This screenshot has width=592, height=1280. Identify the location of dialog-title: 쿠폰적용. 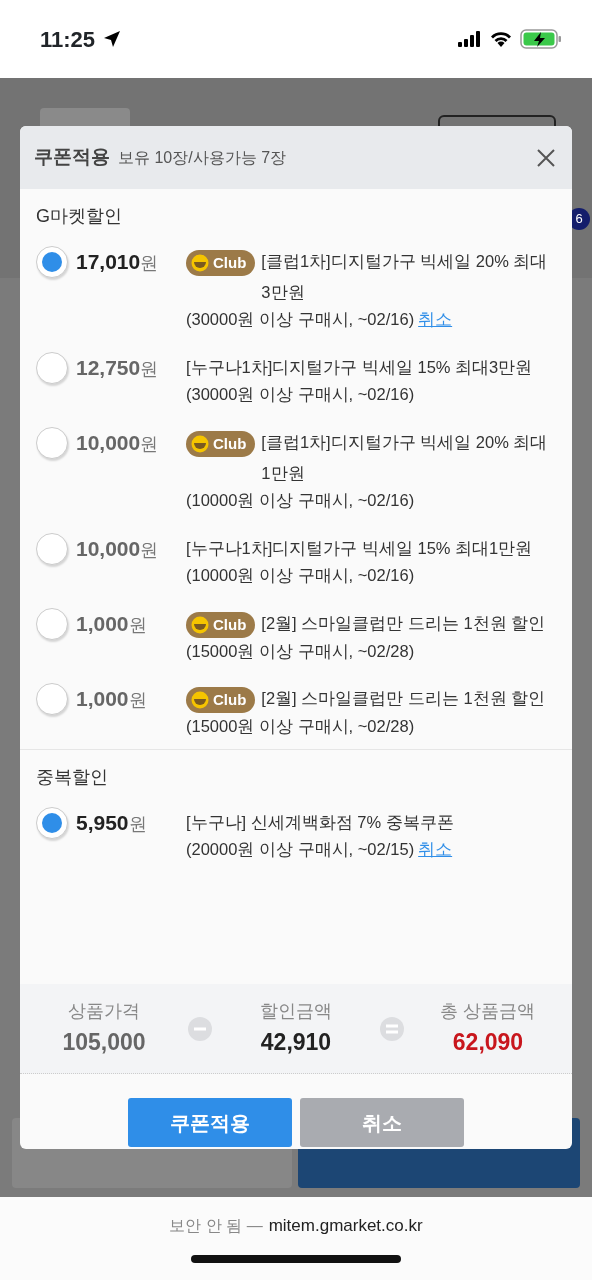
(72, 157).